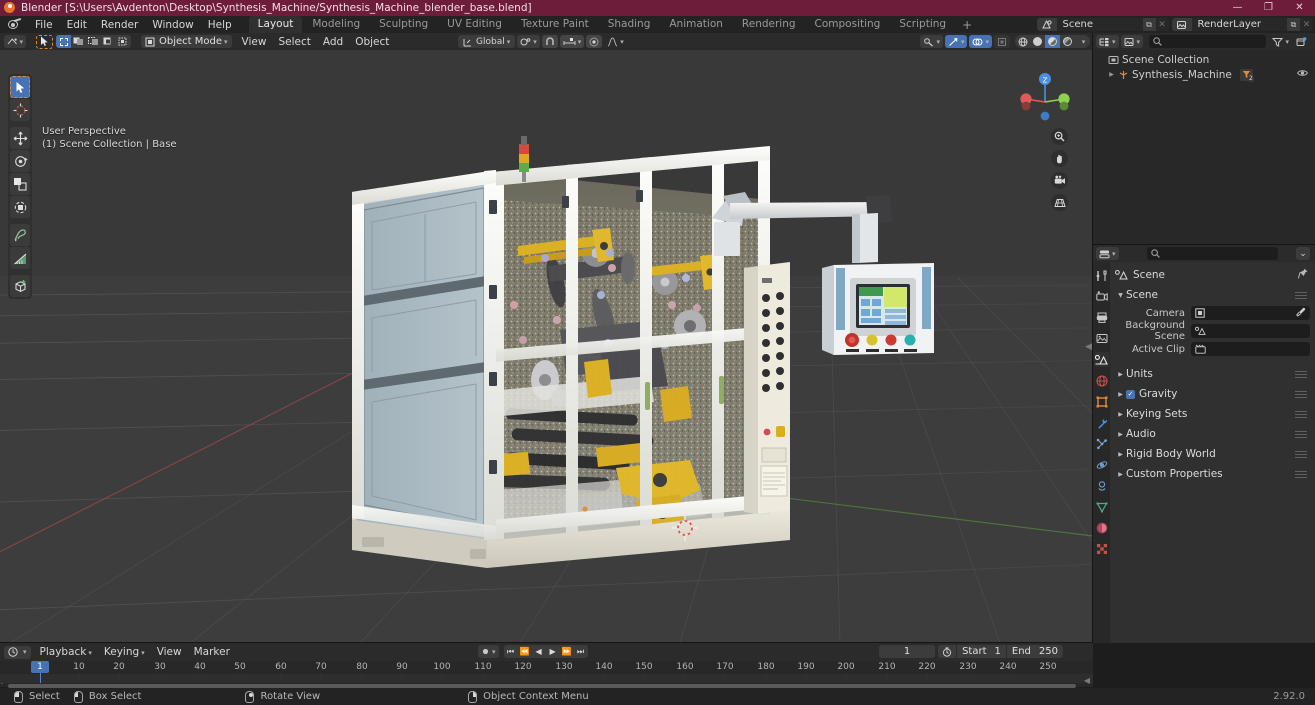 Image resolution: width=1315 pixels, height=705 pixels. Describe the element at coordinates (1280, 41) in the screenshot. I see `funnel-icon: ▾` at that location.